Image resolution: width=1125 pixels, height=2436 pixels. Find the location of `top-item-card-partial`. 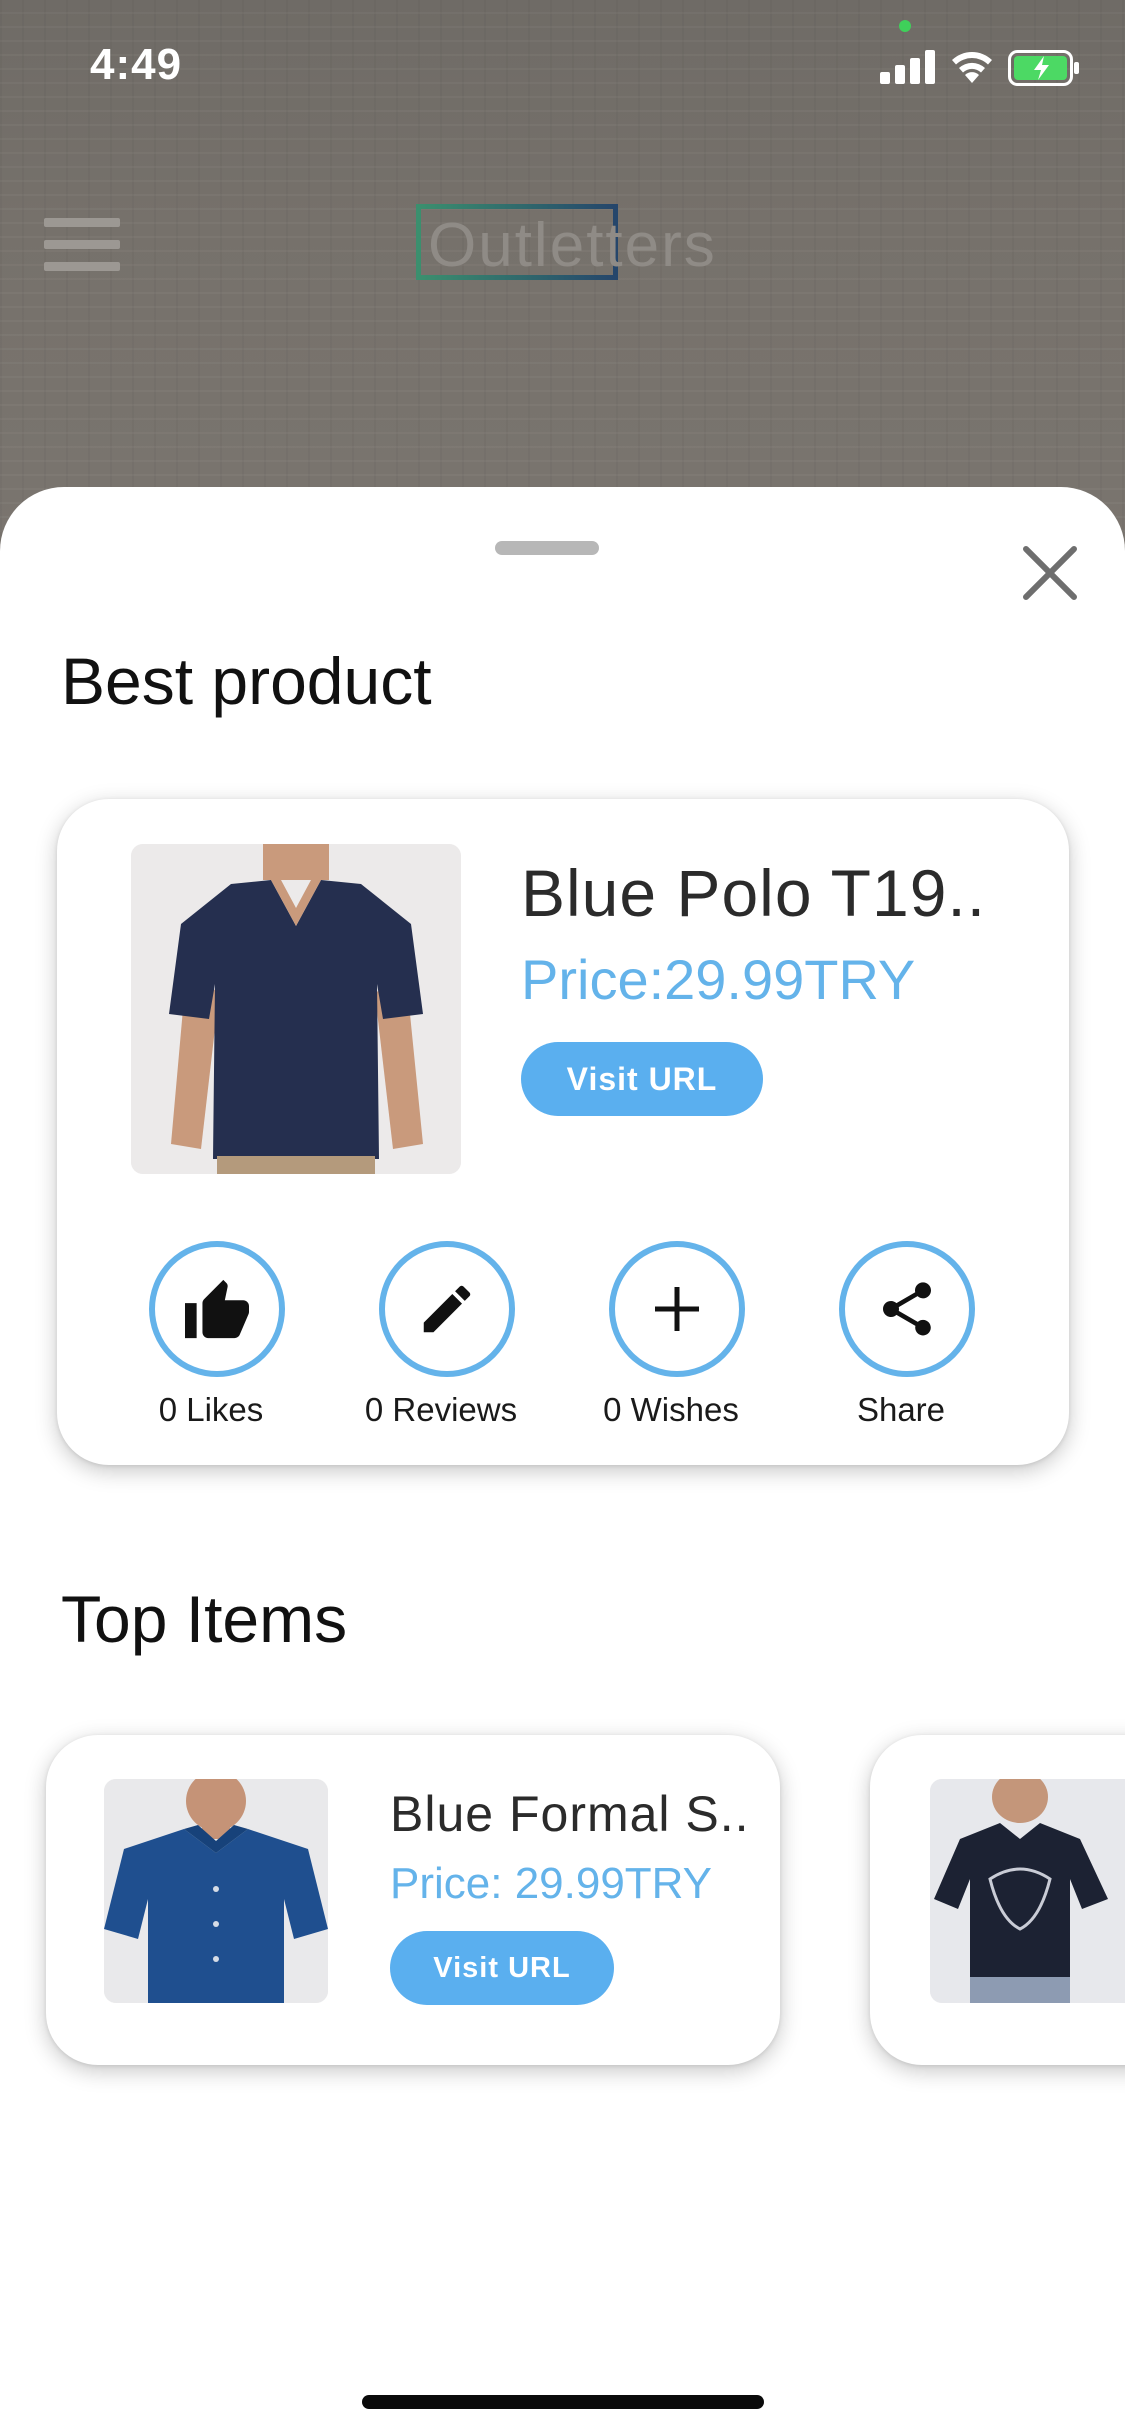

top-item-card-partial is located at coordinates (997, 1900).